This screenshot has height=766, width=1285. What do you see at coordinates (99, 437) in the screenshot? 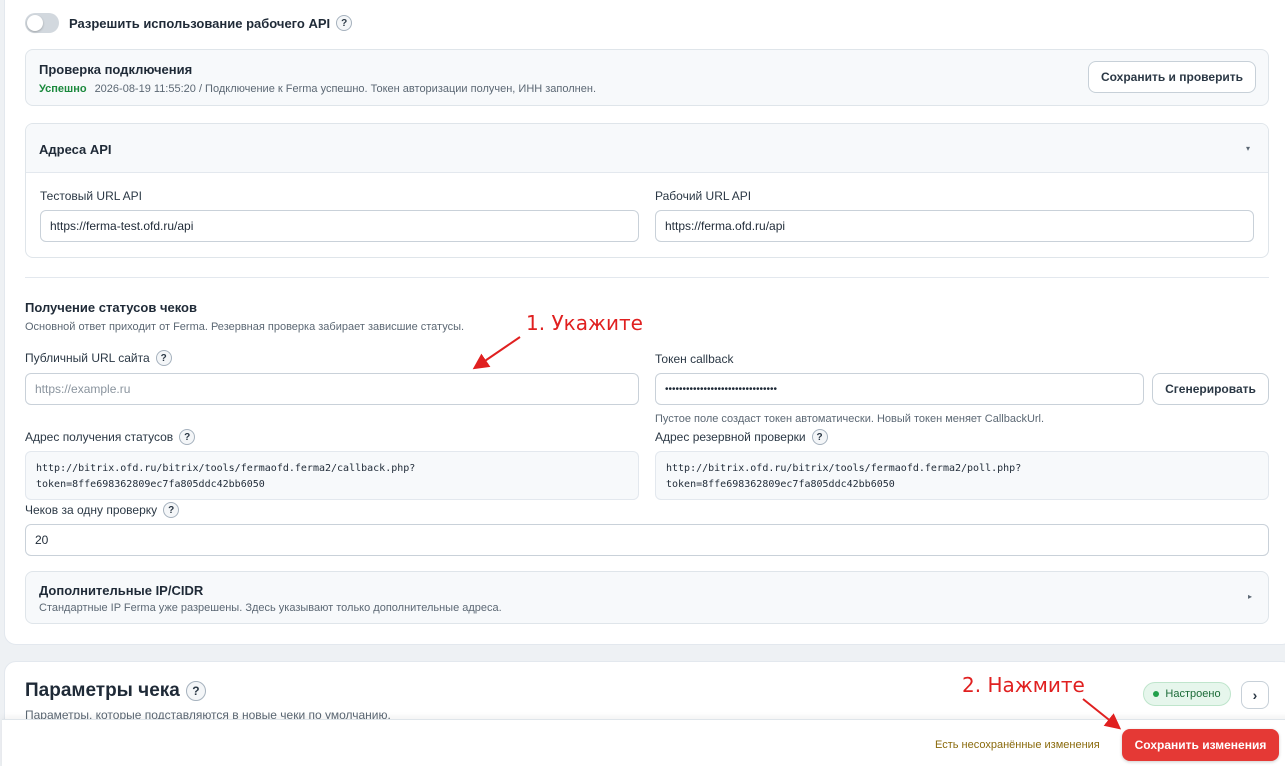
I see `callback-address-label-text: Адрес получения статусов` at bounding box center [99, 437].